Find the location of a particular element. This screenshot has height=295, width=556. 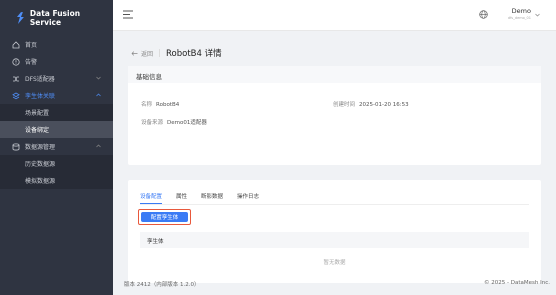

highlight-box: 配置孪生体 is located at coordinates (164, 217).